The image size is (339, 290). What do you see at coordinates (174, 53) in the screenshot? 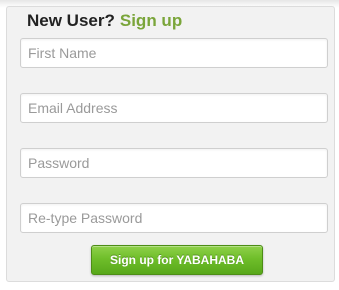
I see `first-name-input` at bounding box center [174, 53].